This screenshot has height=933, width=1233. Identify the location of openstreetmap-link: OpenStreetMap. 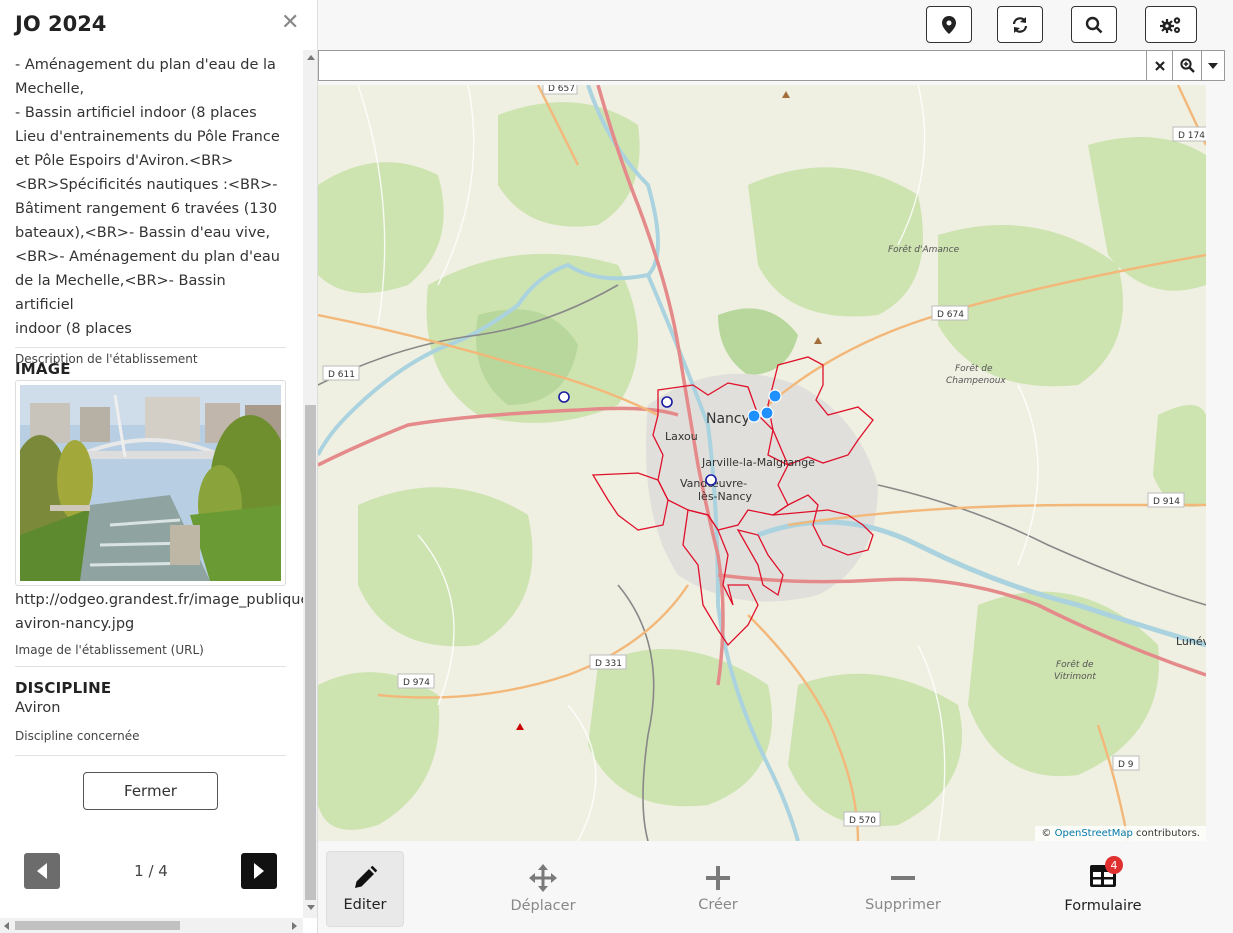
(1094, 833).